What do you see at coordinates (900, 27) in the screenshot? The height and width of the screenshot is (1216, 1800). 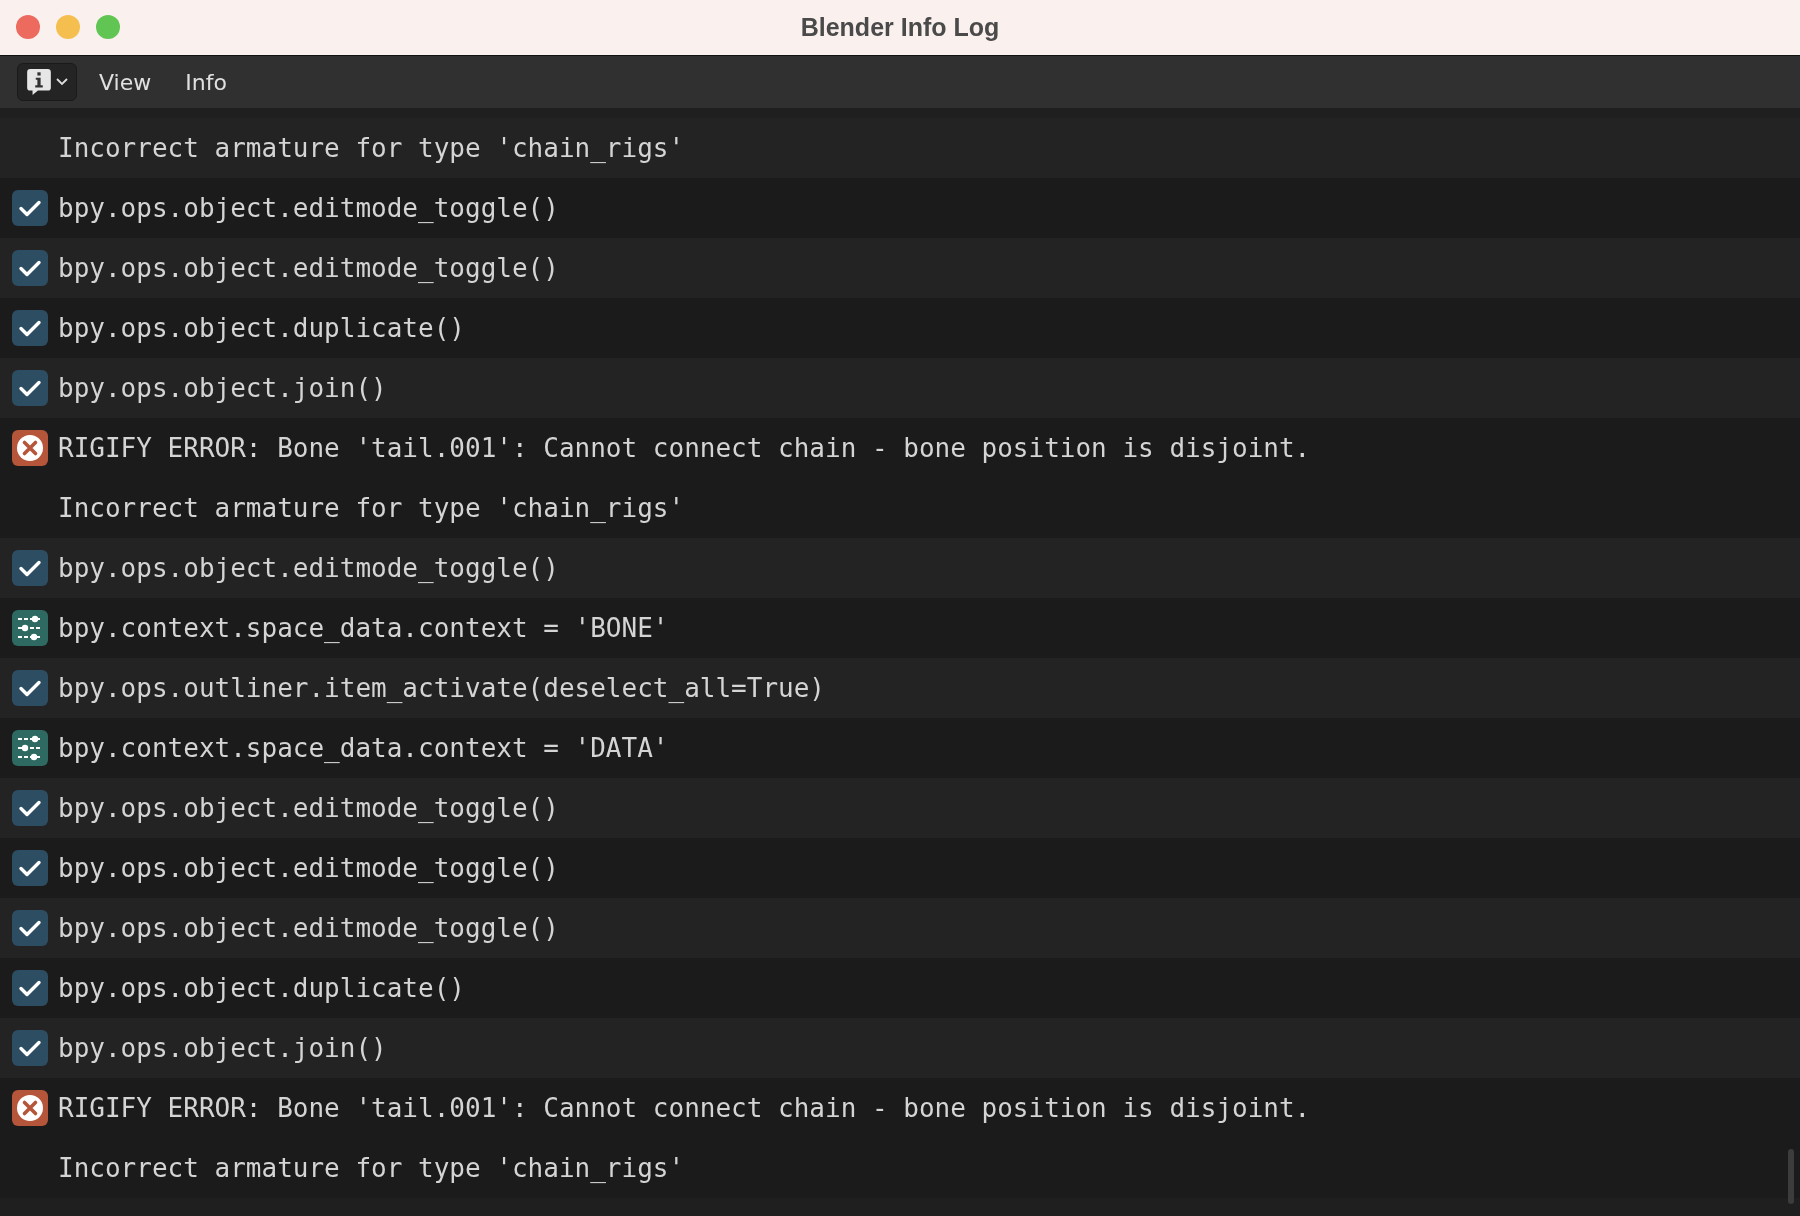 I see `window-title: Blender Info Log` at bounding box center [900, 27].